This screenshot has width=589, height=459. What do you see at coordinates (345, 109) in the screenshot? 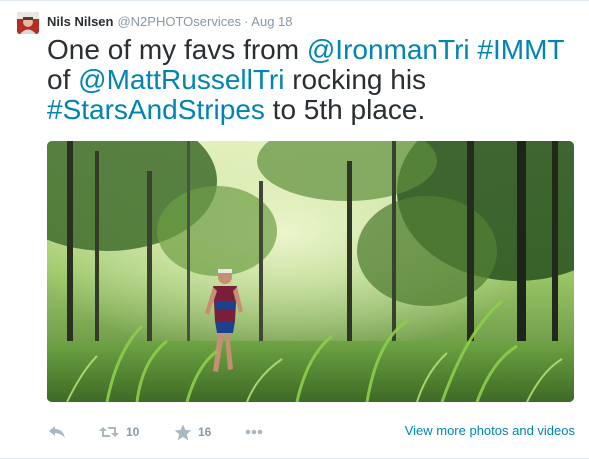
I see `tweet-text-segment: to 5th place.` at bounding box center [345, 109].